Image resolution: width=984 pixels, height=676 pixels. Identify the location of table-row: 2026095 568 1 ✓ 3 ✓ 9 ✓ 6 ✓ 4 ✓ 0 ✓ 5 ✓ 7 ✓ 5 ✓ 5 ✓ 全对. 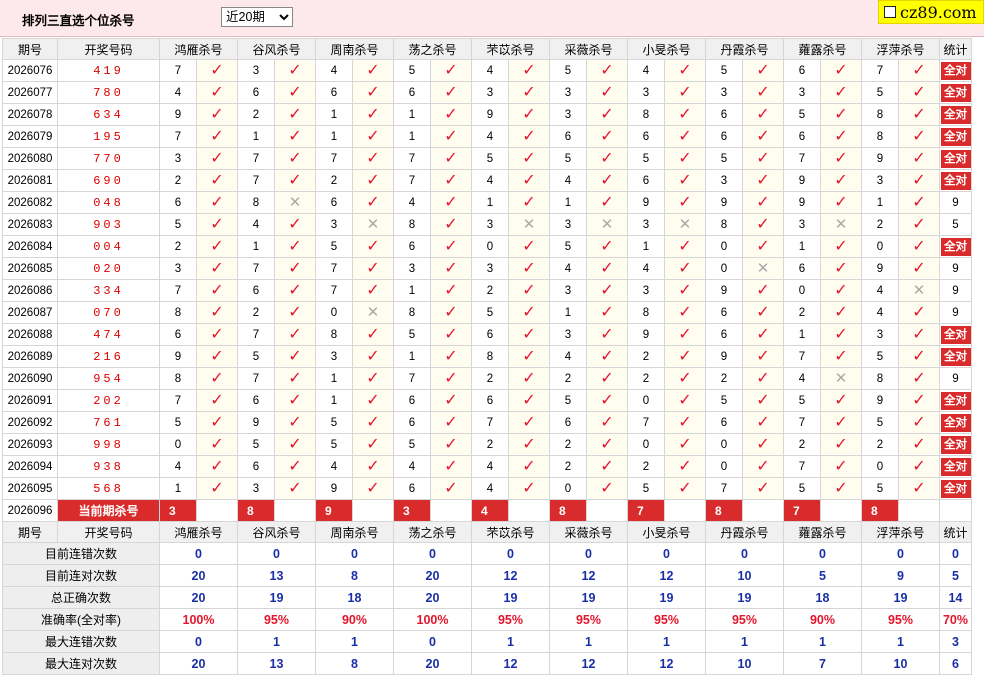
(487, 488).